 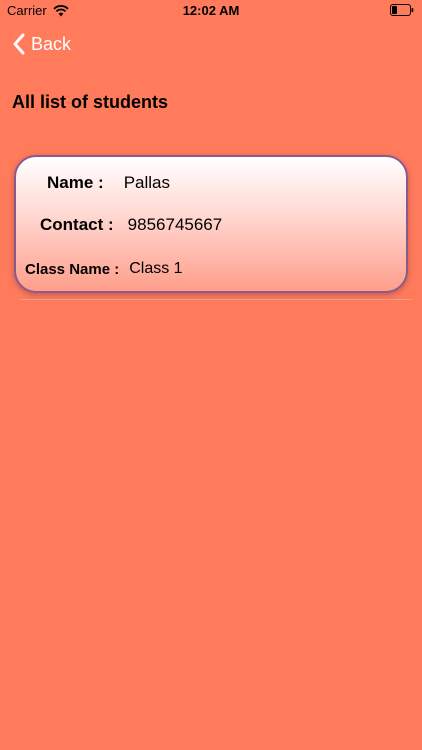 I want to click on contact-value: 9856745667, so click(x=175, y=224).